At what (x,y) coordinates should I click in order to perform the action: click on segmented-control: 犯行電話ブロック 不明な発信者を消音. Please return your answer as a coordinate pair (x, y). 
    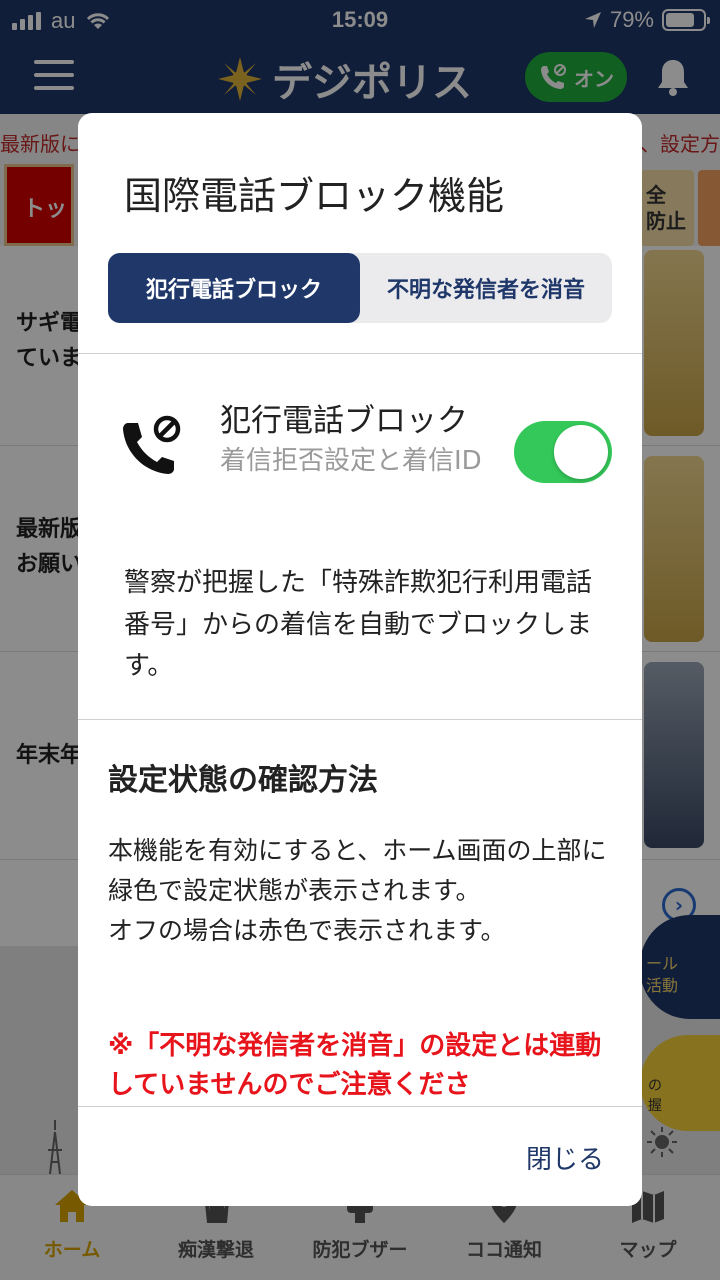
    Looking at the image, I should click on (360, 288).